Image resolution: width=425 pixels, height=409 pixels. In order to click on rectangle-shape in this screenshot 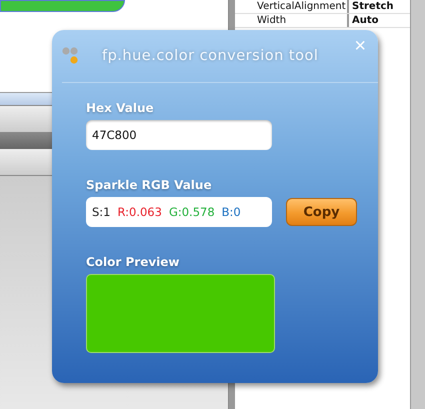, I will do `click(62, 6)`.